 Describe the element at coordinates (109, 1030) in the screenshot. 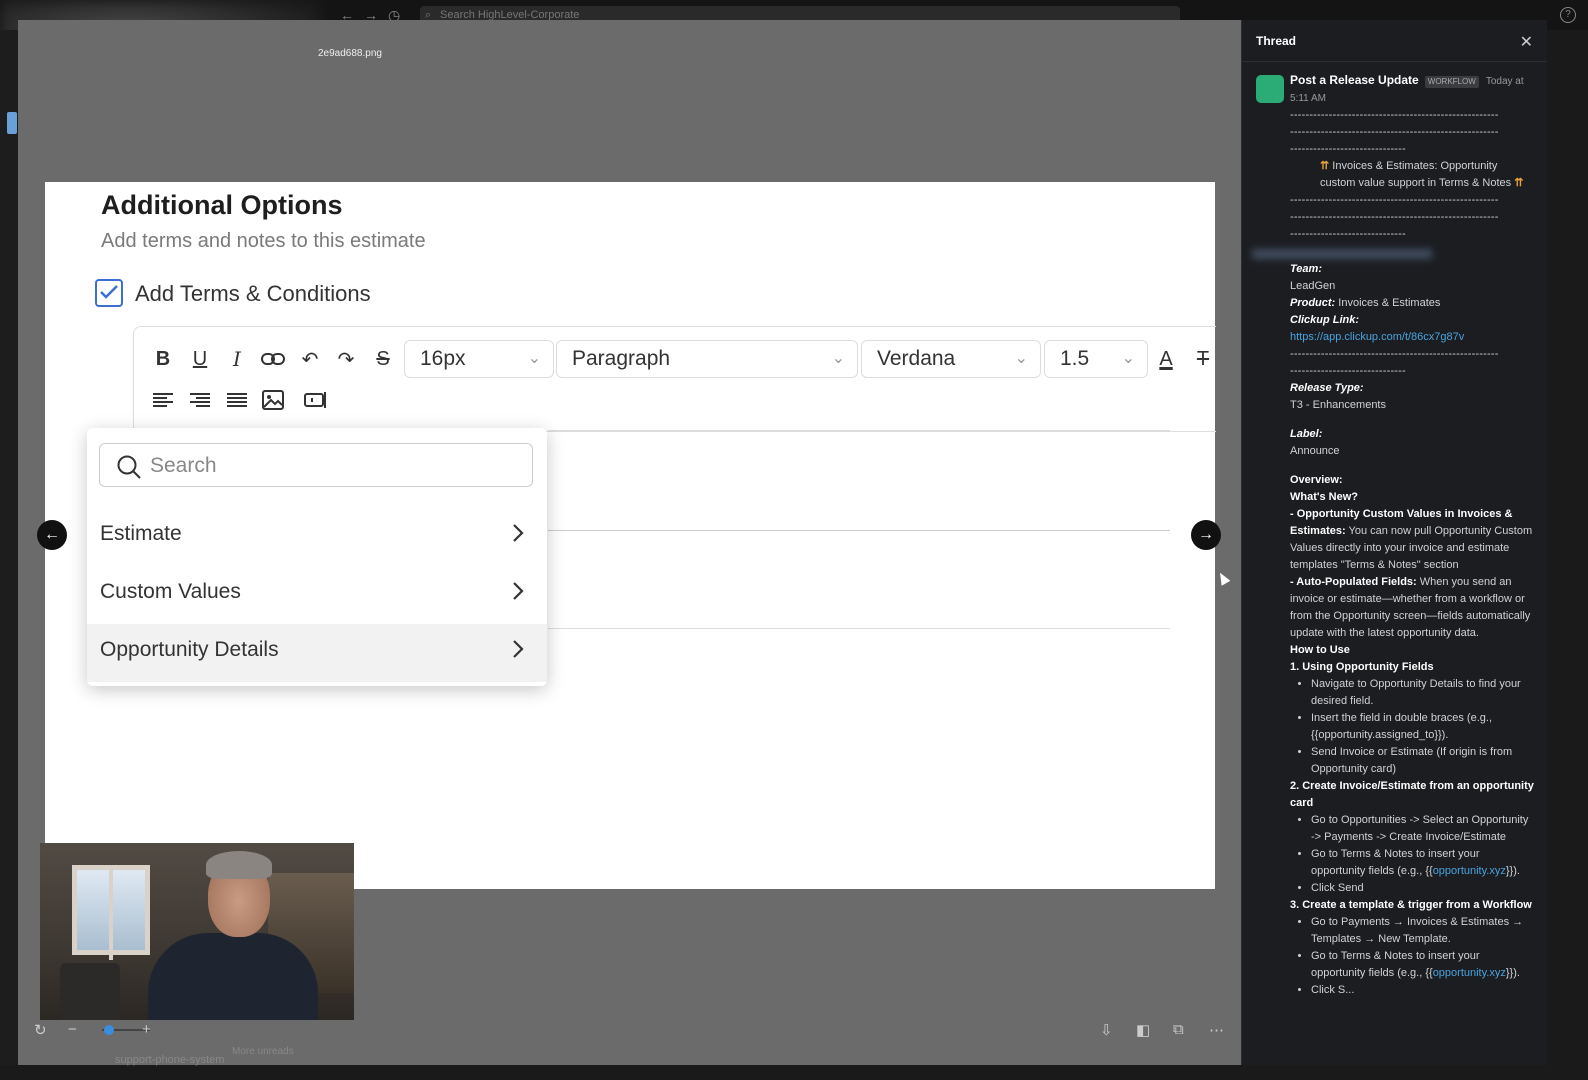

I see `zoom-slider-handle` at that location.